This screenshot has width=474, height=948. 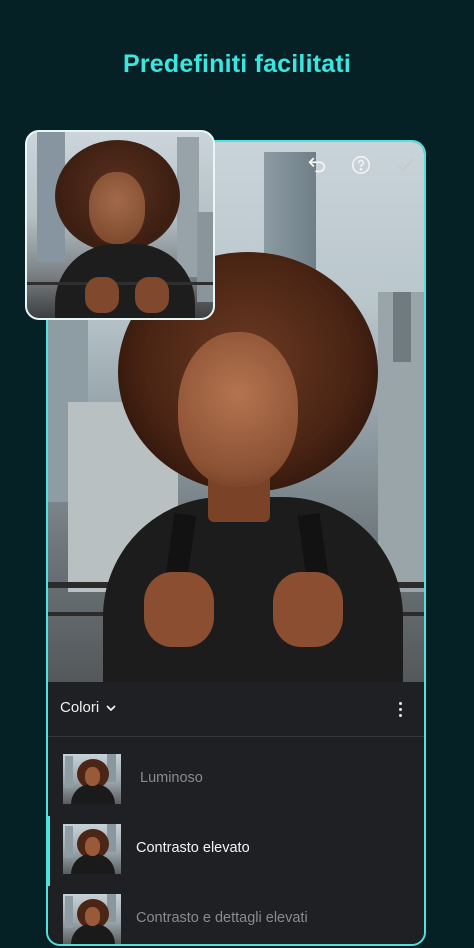 I want to click on more-vertical-icon, so click(x=400, y=709).